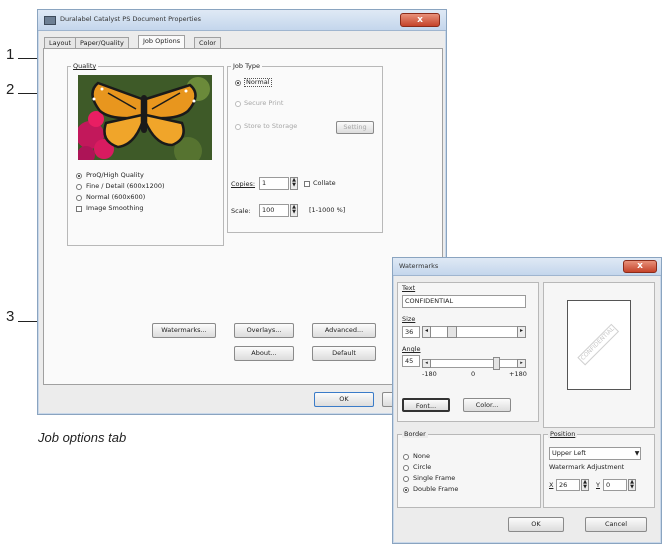 This screenshot has width=664, height=546. Describe the element at coordinates (409, 288) in the screenshot. I see `text-label: Text` at that location.